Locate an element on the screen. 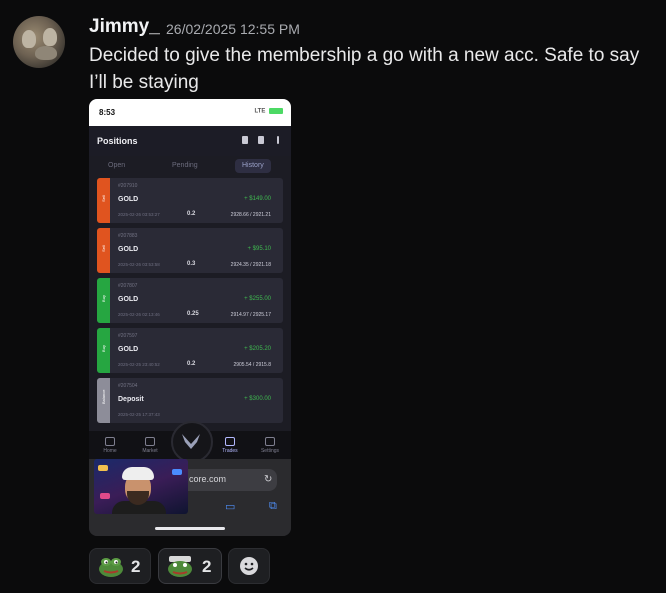 This screenshot has height=593, width=666. tab-history: History is located at coordinates (253, 166).